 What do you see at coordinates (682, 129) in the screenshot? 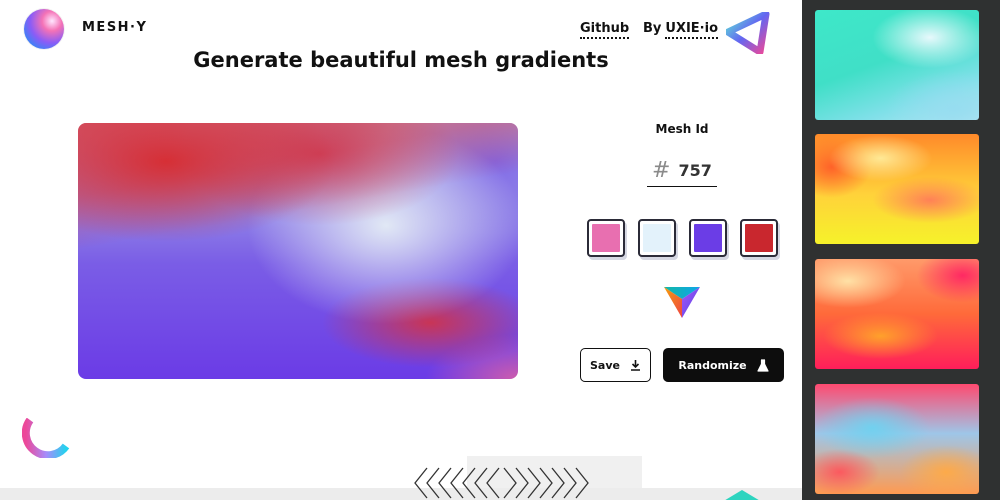
I see `mesh-id-label: Mesh Id` at bounding box center [682, 129].